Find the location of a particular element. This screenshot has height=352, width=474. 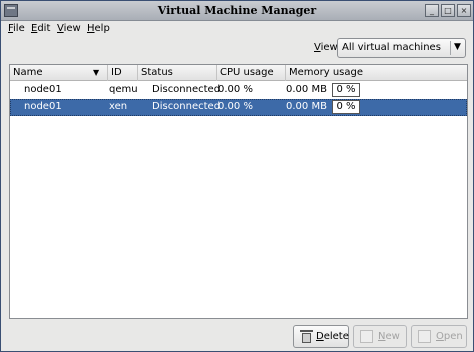

cell-id: qemu is located at coordinates (123, 89).